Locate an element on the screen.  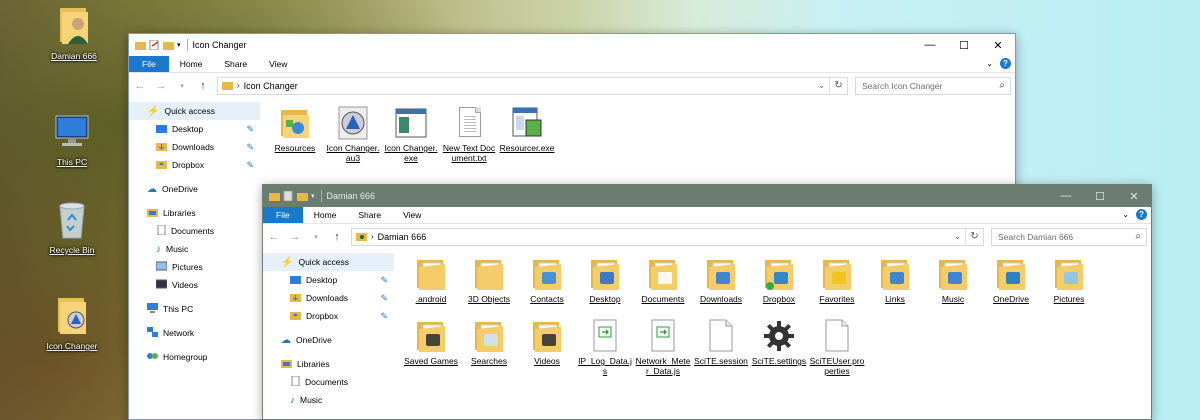
file-item: Saved Games is located at coordinates (431, 350).